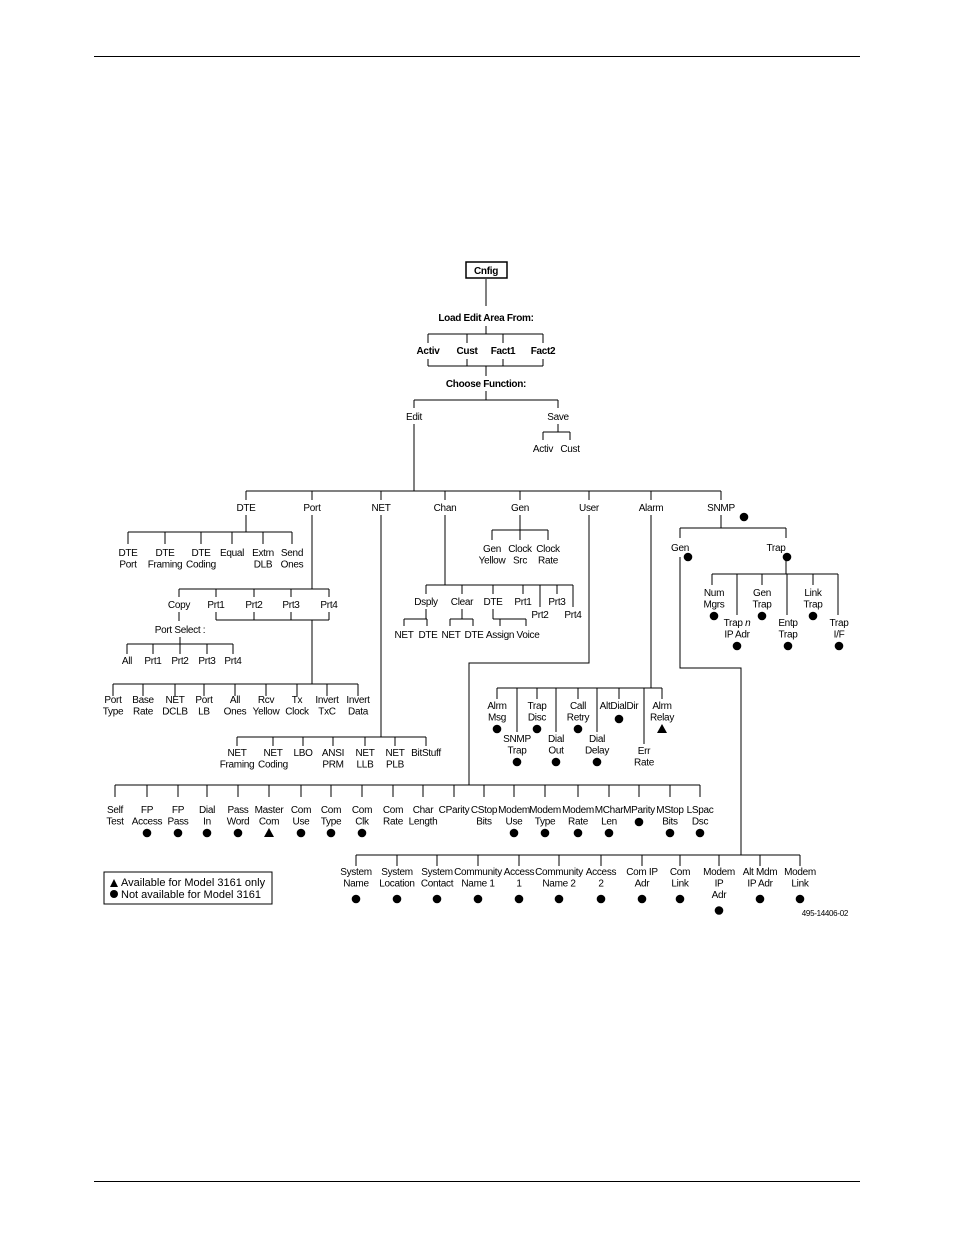 This screenshot has width=954, height=1235. I want to click on dte-dte-port: DTEPort, so click(128, 559).